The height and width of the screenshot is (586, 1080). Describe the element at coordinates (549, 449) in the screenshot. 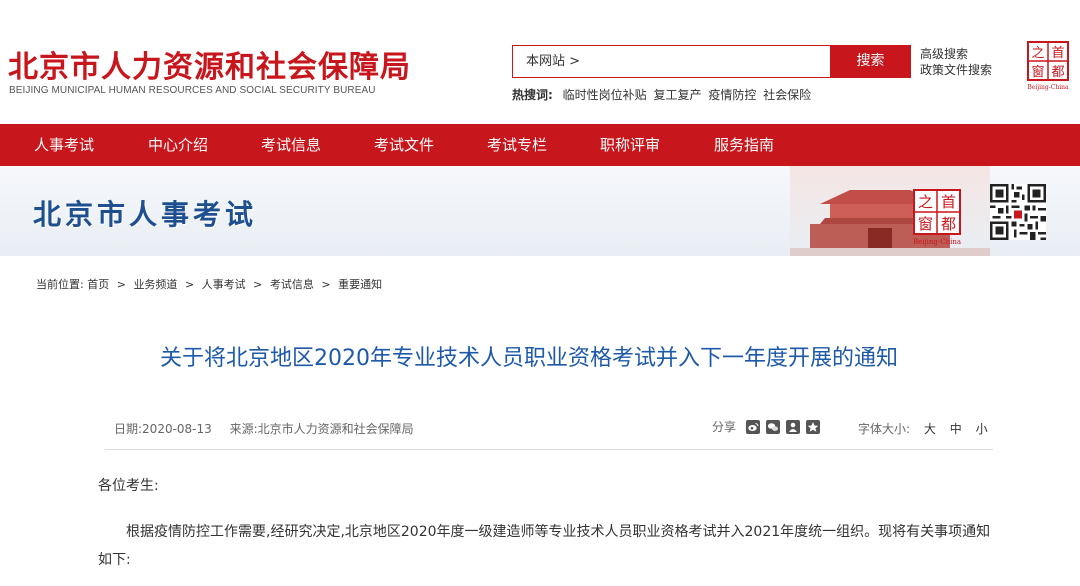

I see `meta-divider` at that location.